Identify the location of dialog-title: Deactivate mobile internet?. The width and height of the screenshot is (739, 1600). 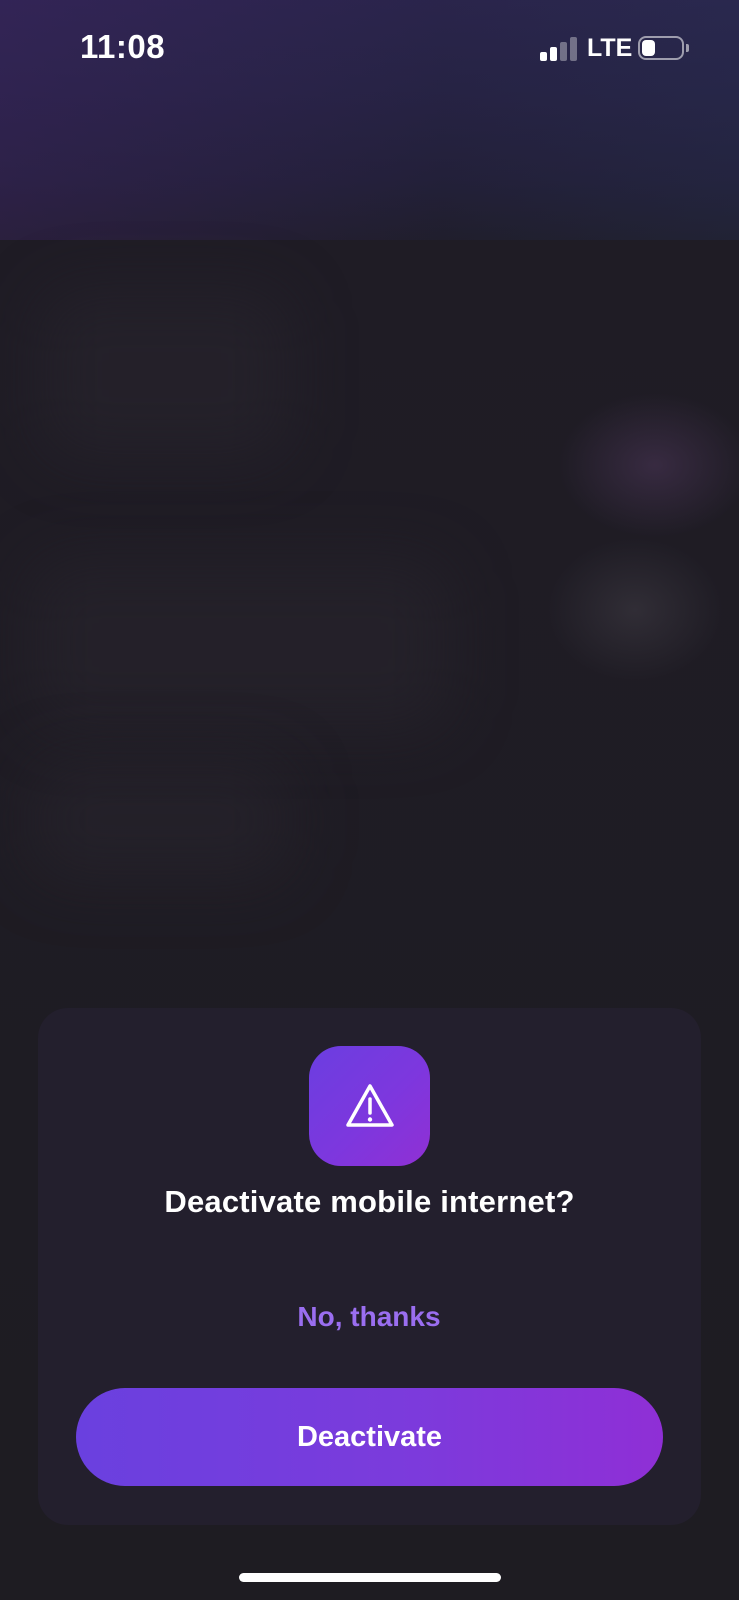
(369, 1201).